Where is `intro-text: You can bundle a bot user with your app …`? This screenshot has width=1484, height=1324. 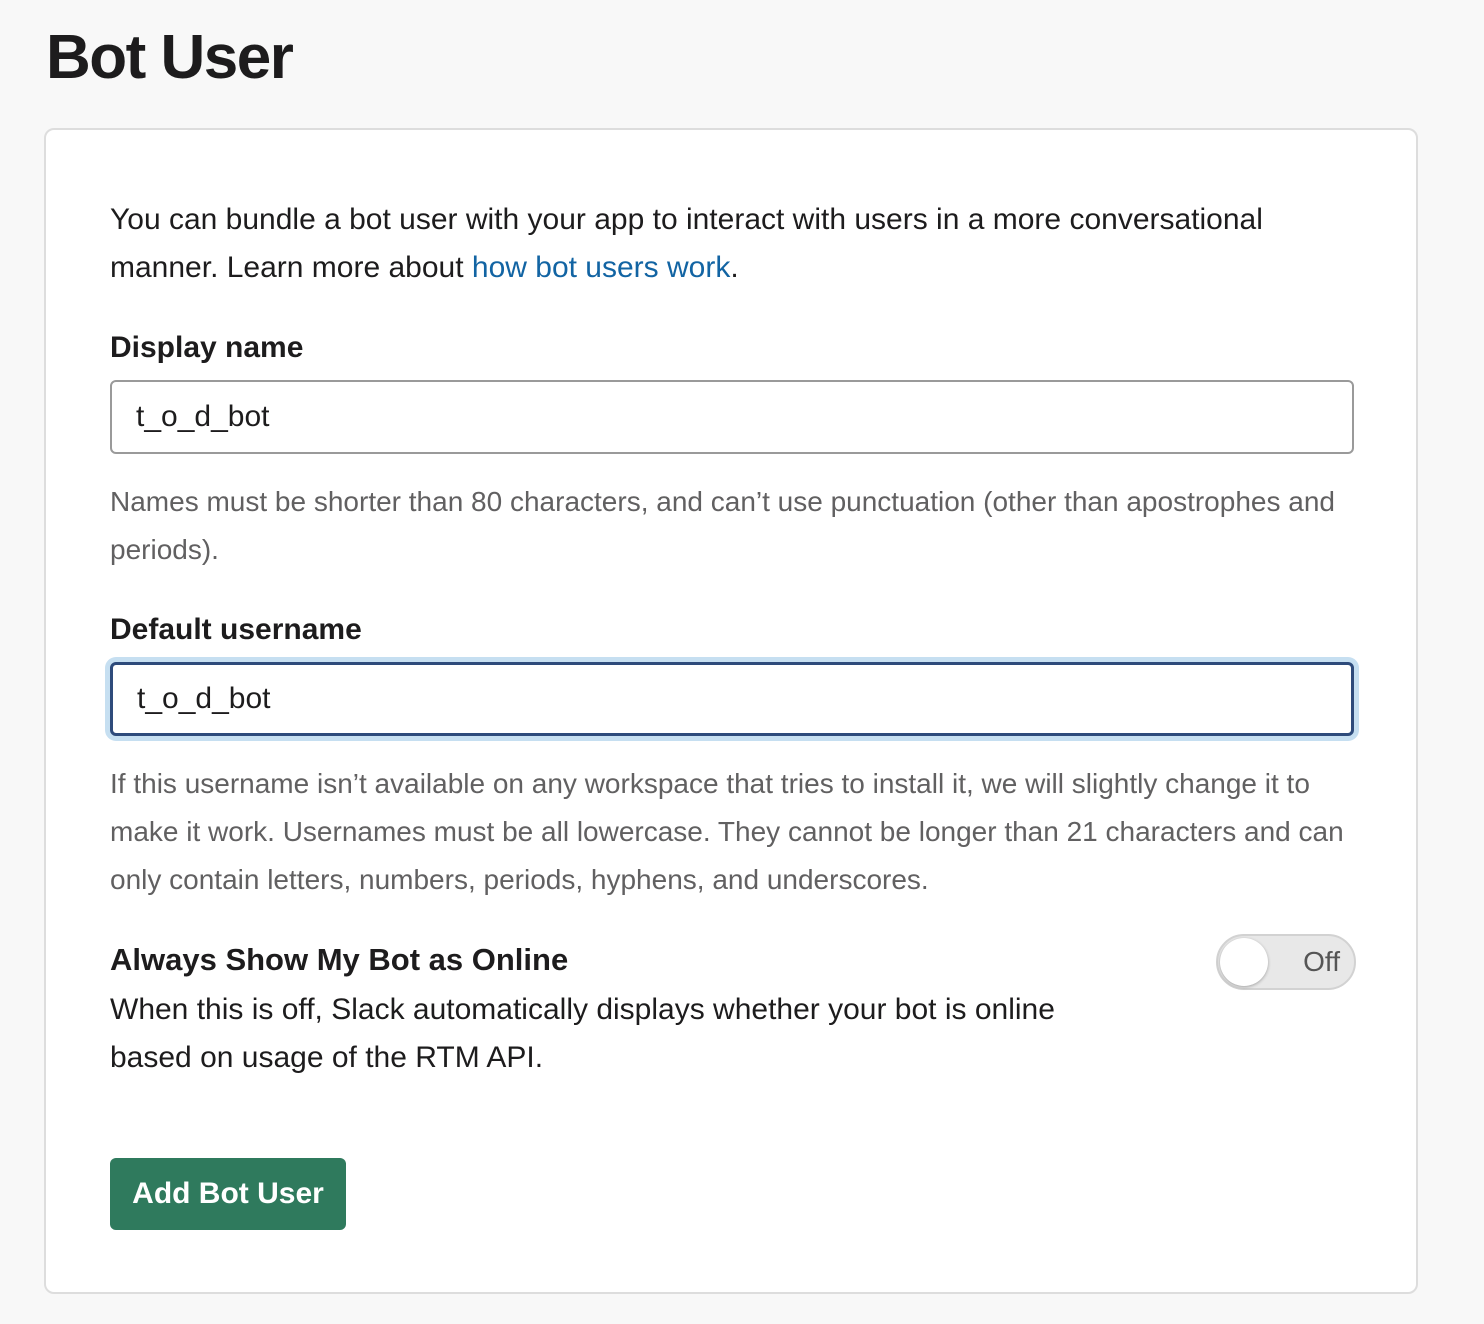
intro-text: You can bundle a bot user with your app … is located at coordinates (735, 244).